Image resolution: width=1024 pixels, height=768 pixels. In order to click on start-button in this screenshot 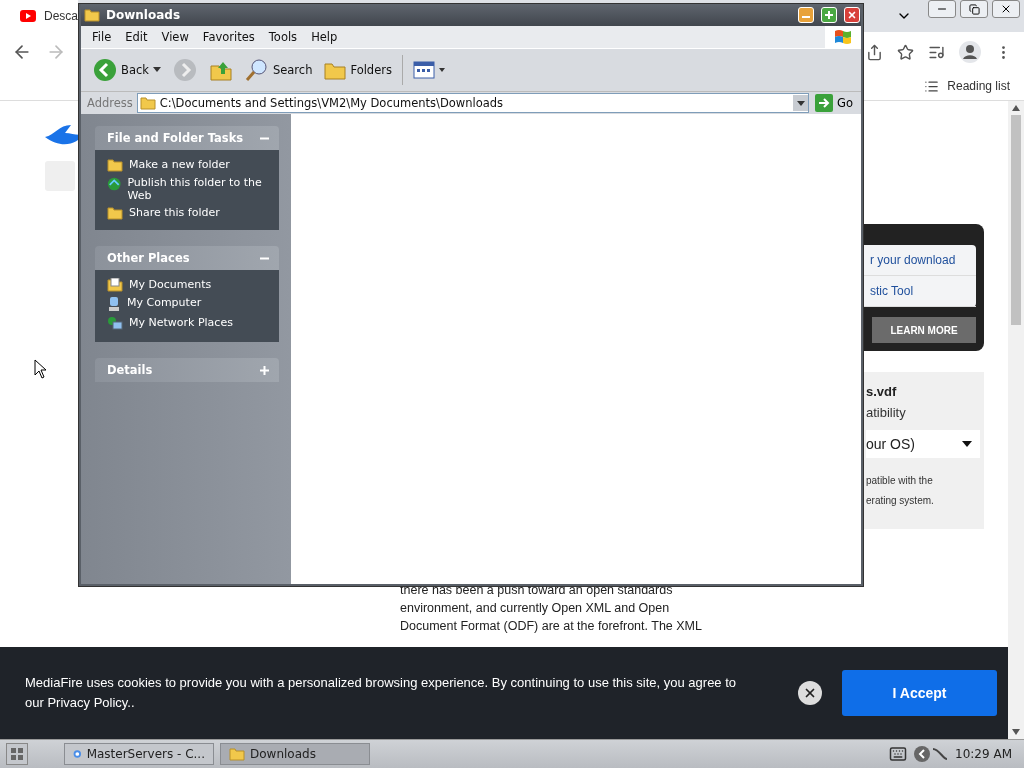, I will do `click(17, 754)`.